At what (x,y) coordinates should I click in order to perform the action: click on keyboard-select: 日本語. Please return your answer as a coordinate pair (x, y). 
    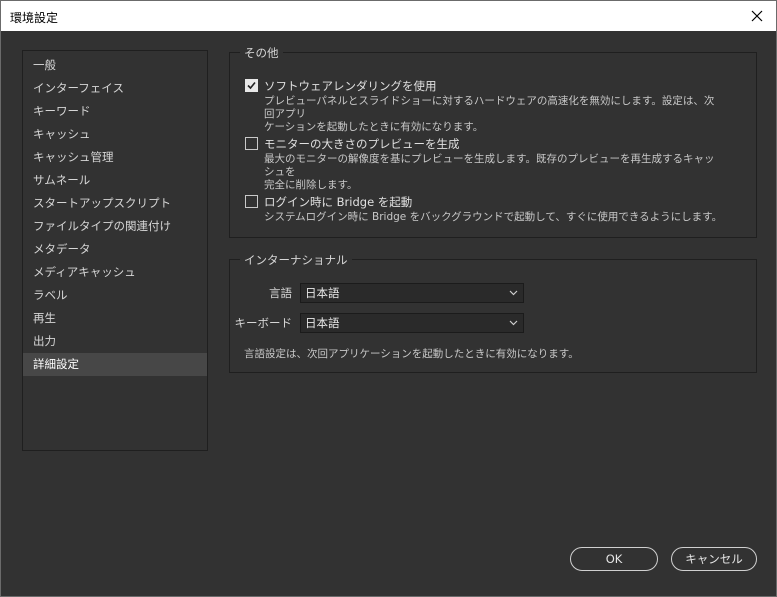
    Looking at the image, I should click on (412, 323).